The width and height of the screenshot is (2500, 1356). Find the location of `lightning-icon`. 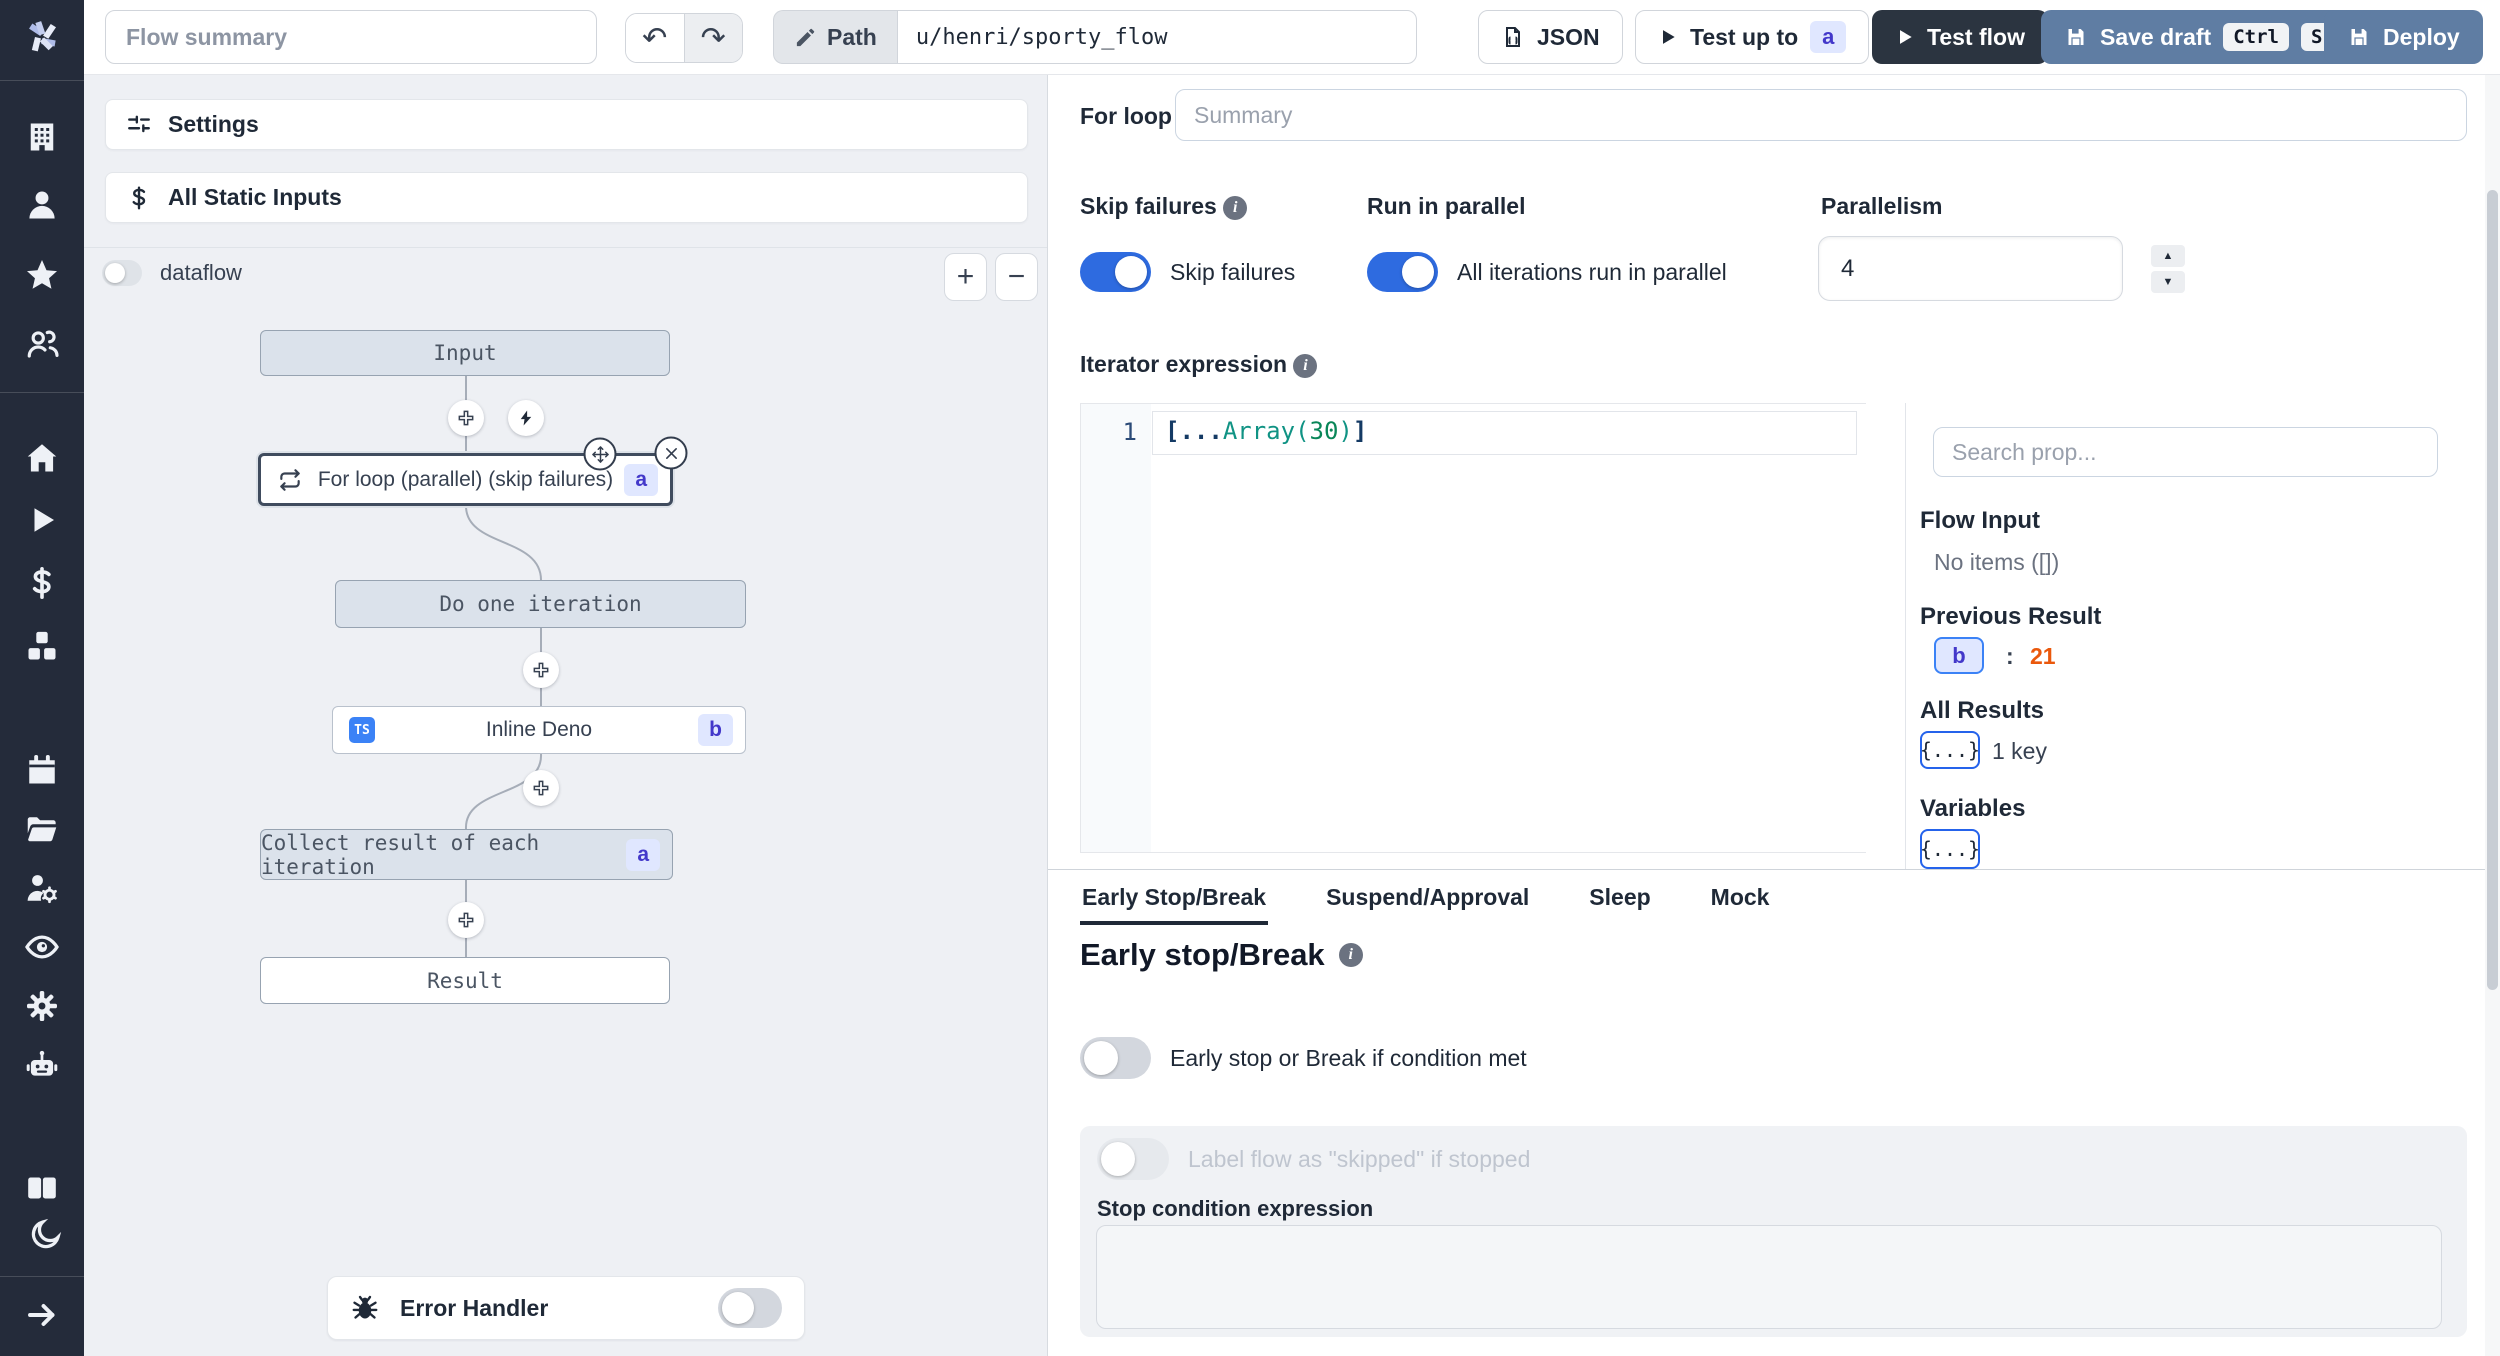

lightning-icon is located at coordinates (526, 418).